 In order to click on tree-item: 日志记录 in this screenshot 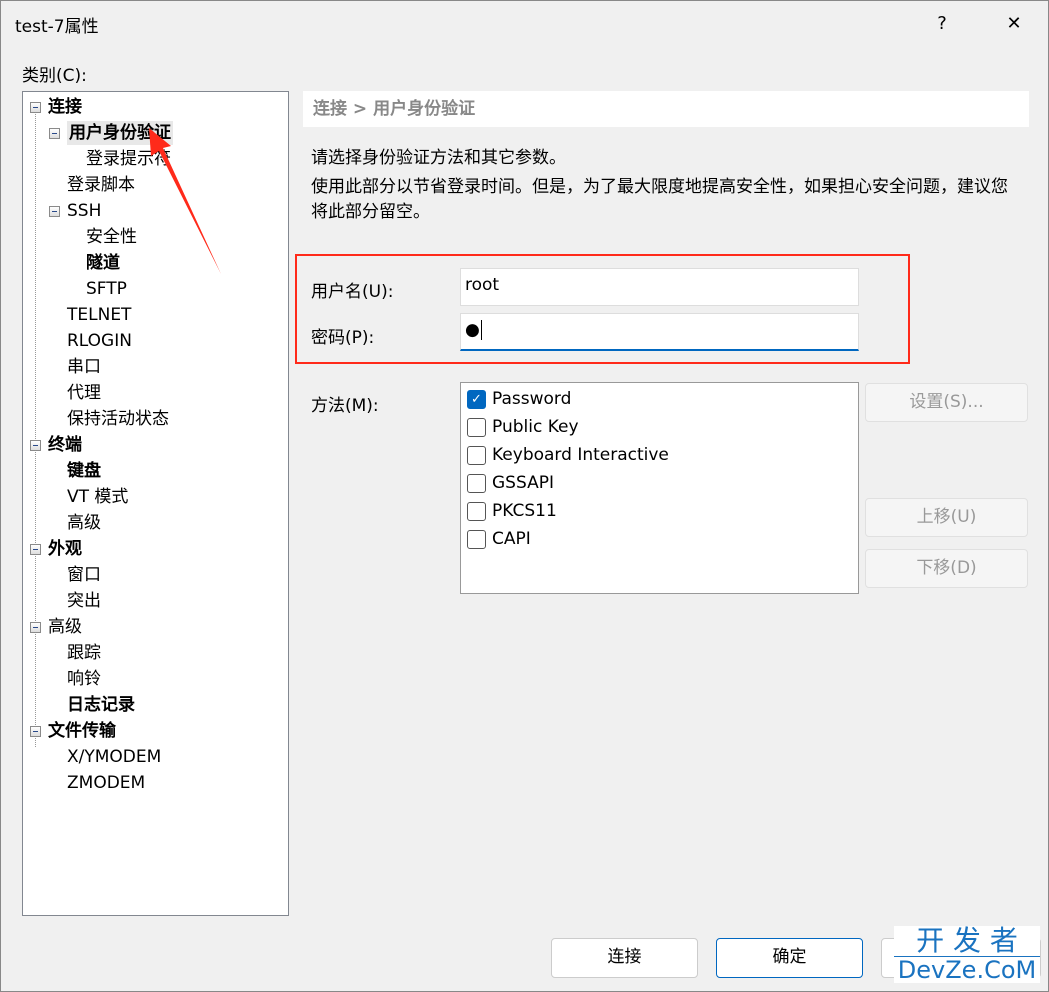, I will do `click(101, 705)`.